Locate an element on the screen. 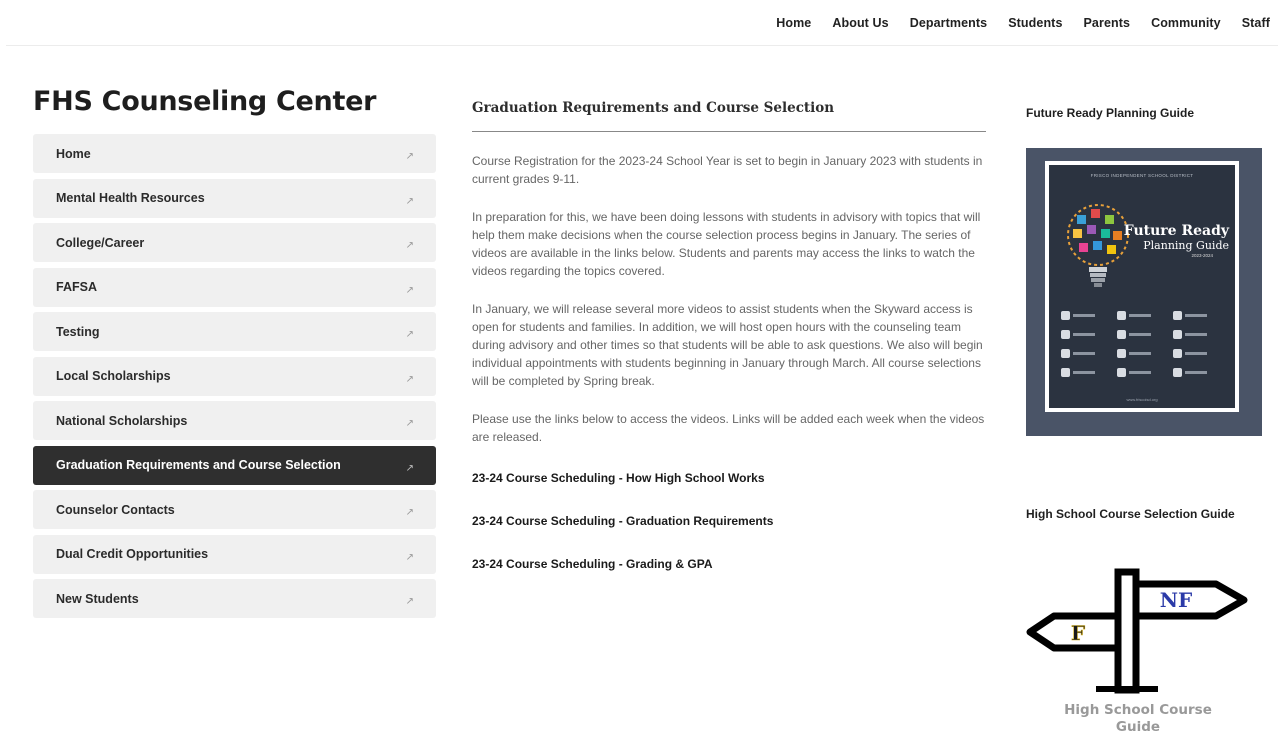 The width and height of the screenshot is (1284, 732). sign-right-text: NF is located at coordinates (1176, 600).